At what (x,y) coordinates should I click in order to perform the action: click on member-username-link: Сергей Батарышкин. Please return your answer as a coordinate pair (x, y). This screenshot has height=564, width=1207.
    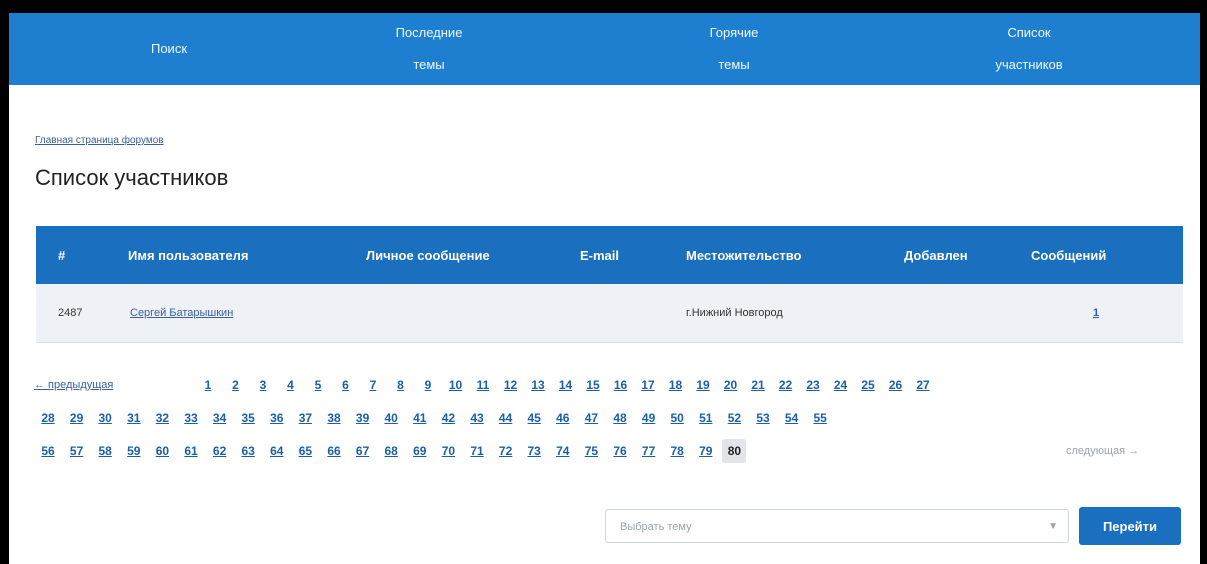
    Looking at the image, I should click on (181, 313).